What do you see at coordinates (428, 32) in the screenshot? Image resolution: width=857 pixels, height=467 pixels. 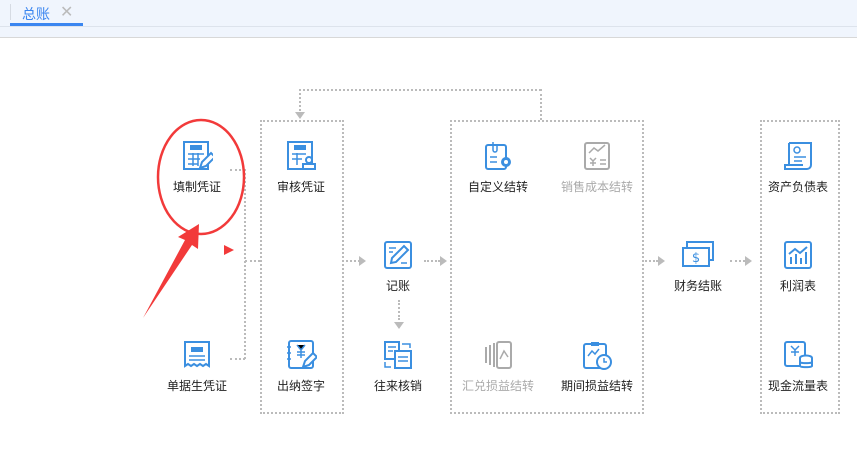 I see `toolbar-strip` at bounding box center [428, 32].